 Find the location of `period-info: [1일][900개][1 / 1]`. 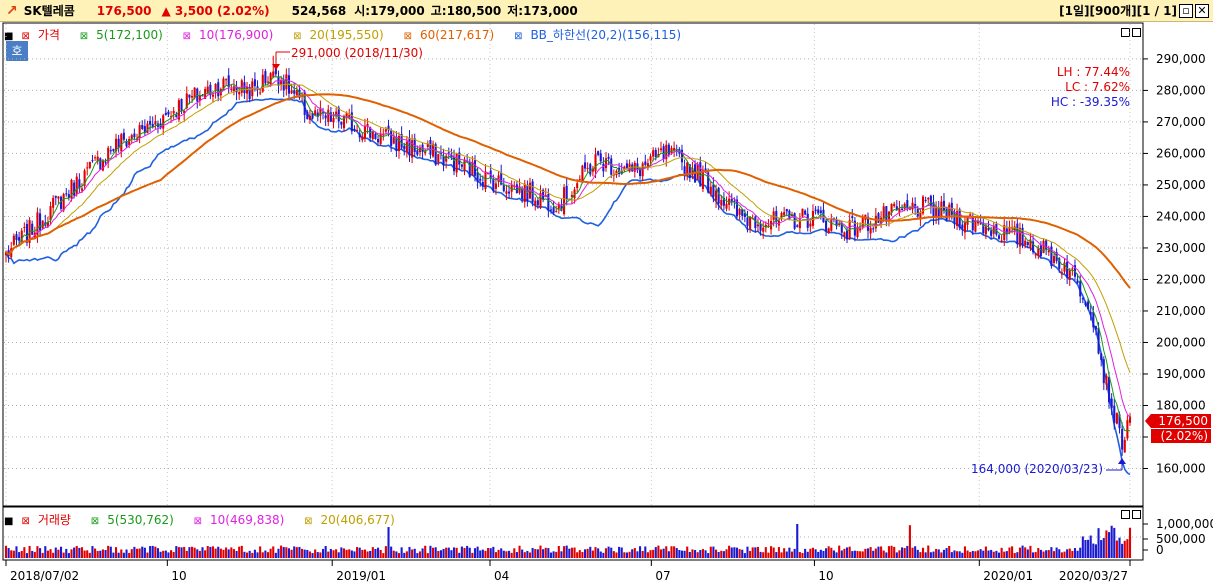

period-info: [1일][900개][1 / 1] is located at coordinates (1118, 10).